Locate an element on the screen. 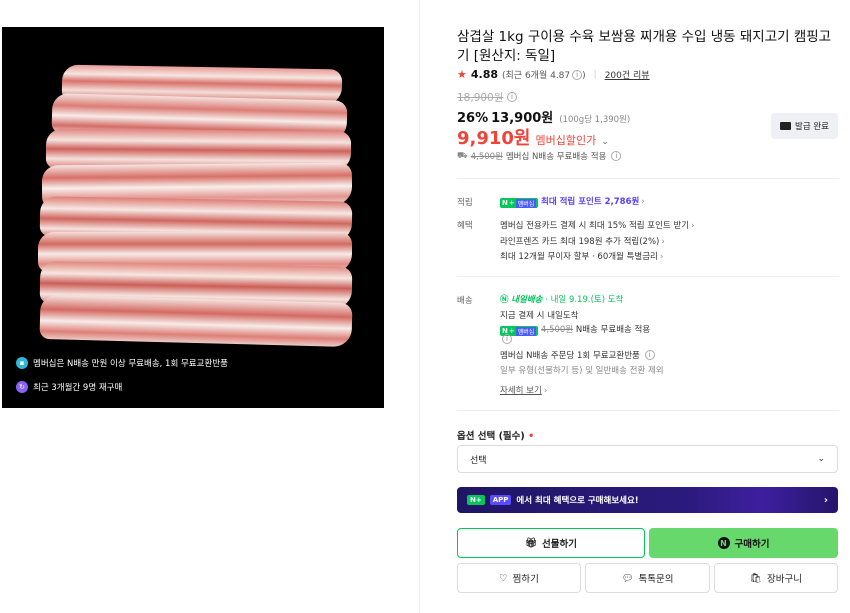 The width and height of the screenshot is (850, 613). delivery-badge-text: 멤버십은 N배송 만원 이상 무료배송, 1회 무료교환반품 is located at coordinates (130, 364).